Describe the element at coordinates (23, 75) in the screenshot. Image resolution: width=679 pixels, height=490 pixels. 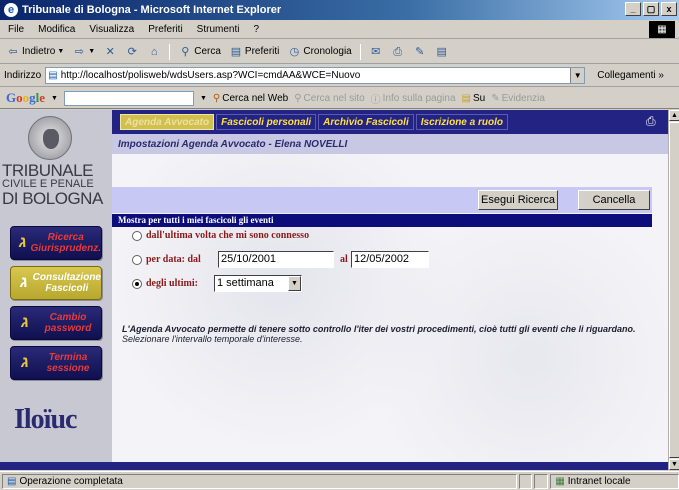
I see `address-label: Indirizzo` at that location.